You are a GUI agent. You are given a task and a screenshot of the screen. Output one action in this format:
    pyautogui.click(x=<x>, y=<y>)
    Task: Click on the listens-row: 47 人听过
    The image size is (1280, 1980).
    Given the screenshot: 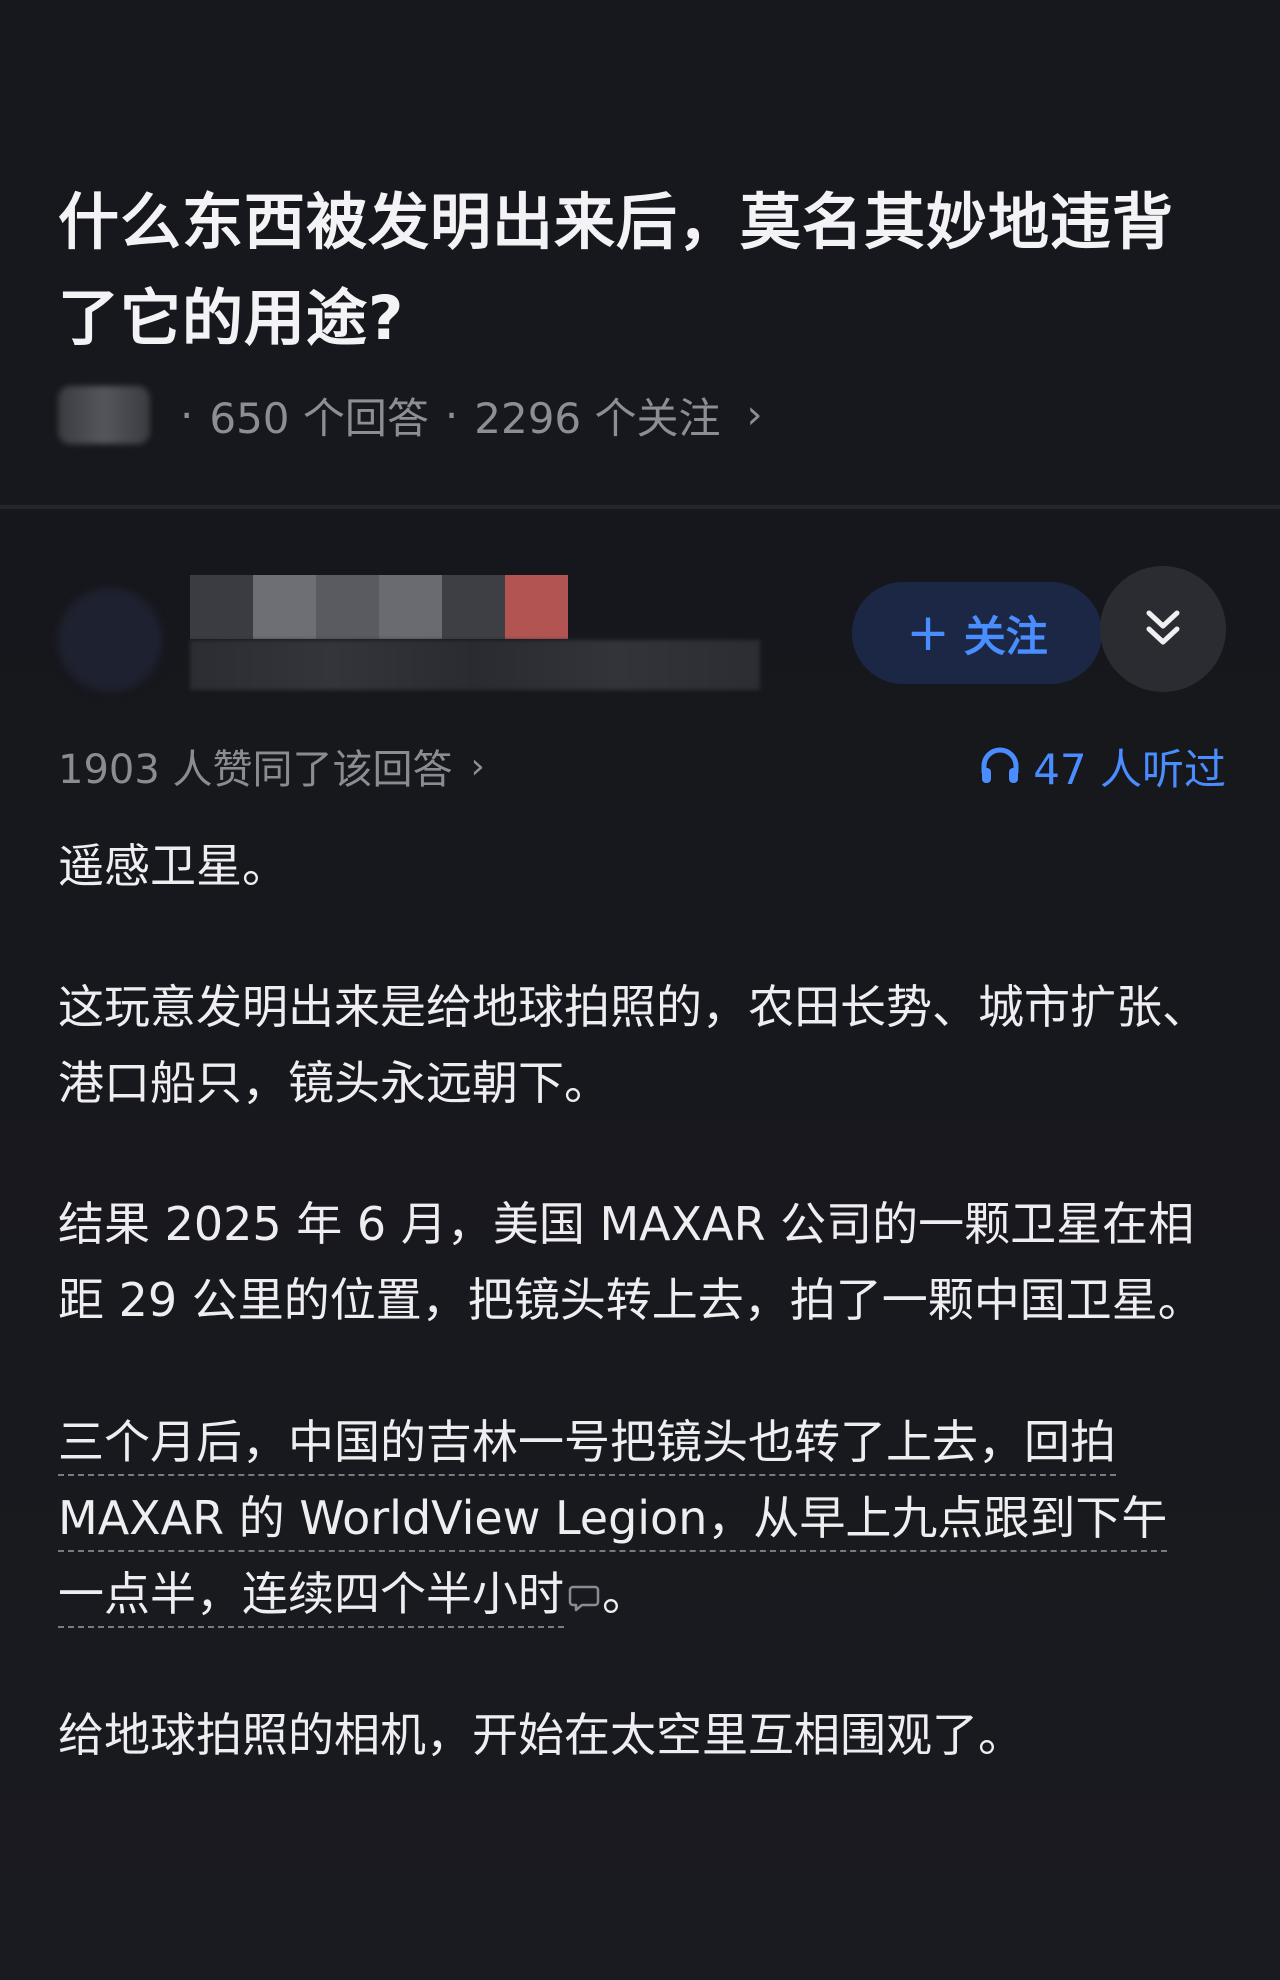 What is the action you would take?
    pyautogui.click(x=1102, y=766)
    